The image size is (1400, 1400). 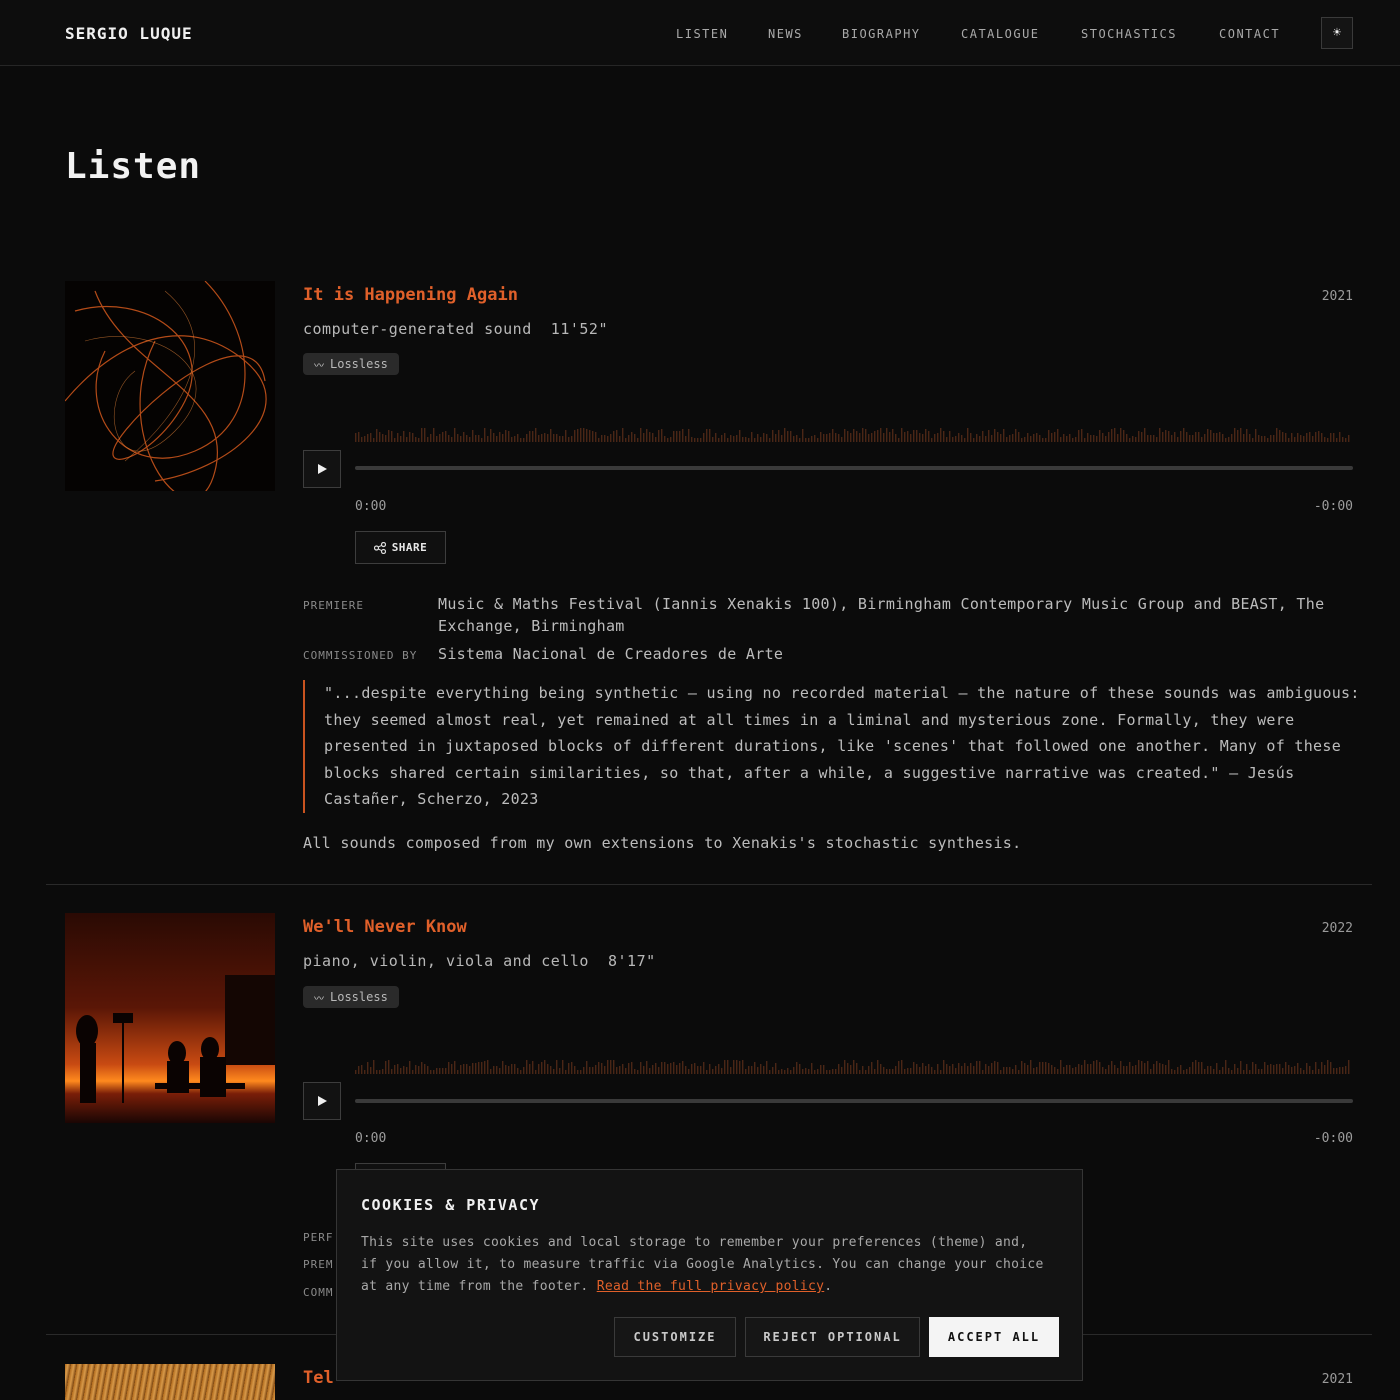 What do you see at coordinates (1249, 34) in the screenshot?
I see `nav-contact: CONTACT` at bounding box center [1249, 34].